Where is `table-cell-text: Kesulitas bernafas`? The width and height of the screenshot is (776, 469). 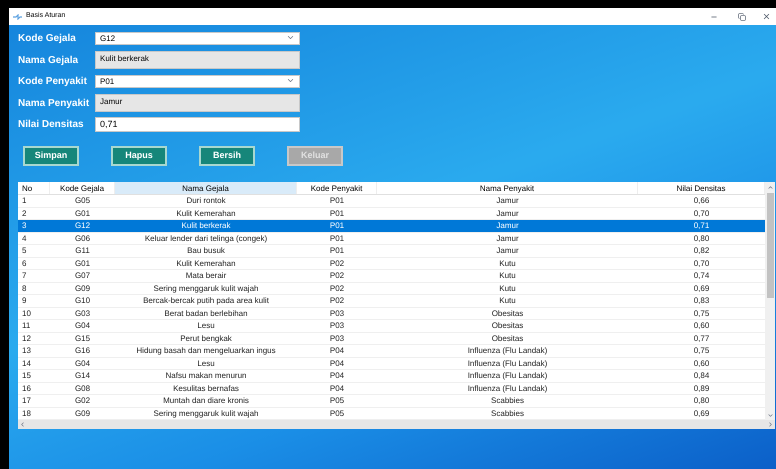 table-cell-text: Kesulitas bernafas is located at coordinates (206, 388).